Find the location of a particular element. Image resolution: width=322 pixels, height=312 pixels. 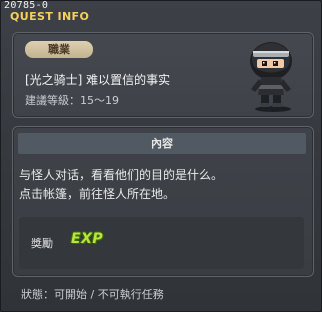

content-line: 点击帐篷，前往怪人所在地。 is located at coordinates (97, 194).